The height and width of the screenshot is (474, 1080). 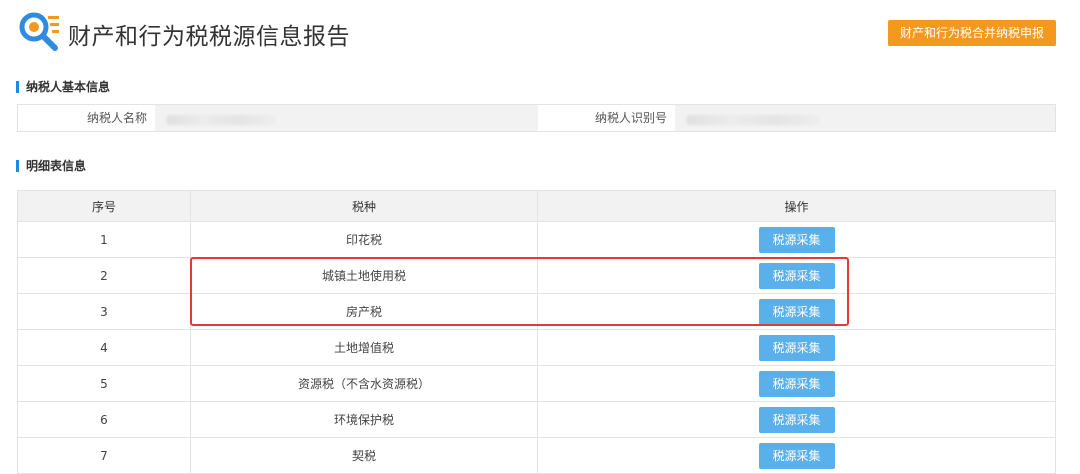 What do you see at coordinates (364, 275) in the screenshot?
I see `row-tax: 城镇土地使用税` at bounding box center [364, 275].